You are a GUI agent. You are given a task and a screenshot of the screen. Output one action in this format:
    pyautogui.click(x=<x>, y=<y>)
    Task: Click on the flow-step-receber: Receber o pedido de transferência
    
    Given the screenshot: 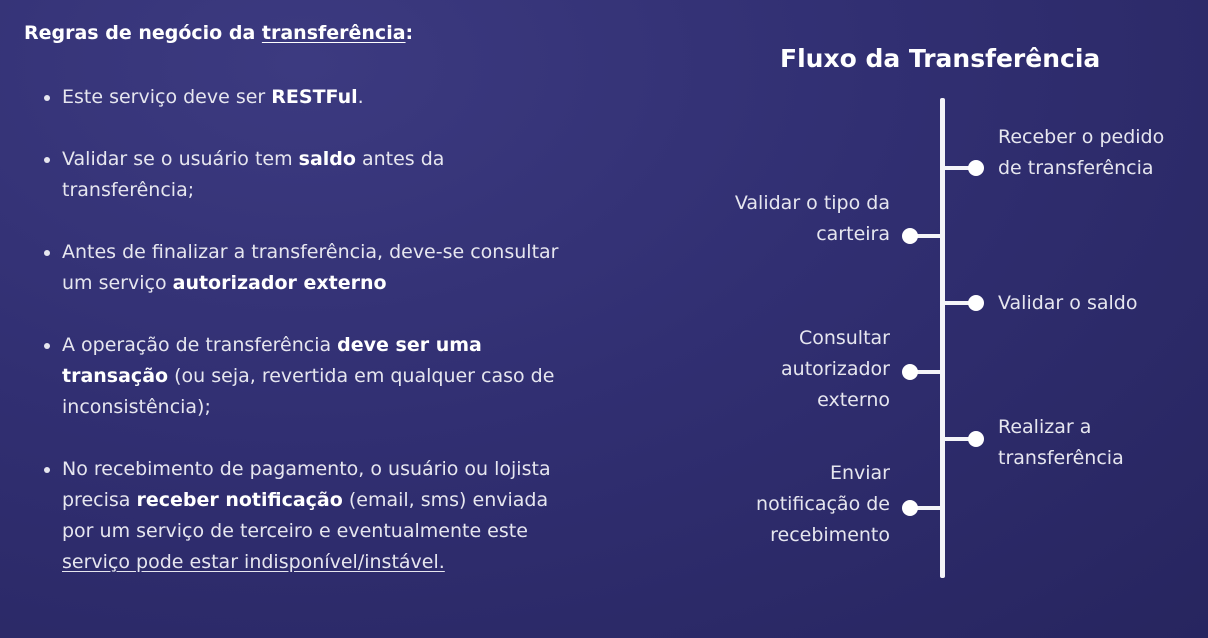 What is the action you would take?
    pyautogui.click(x=1081, y=152)
    